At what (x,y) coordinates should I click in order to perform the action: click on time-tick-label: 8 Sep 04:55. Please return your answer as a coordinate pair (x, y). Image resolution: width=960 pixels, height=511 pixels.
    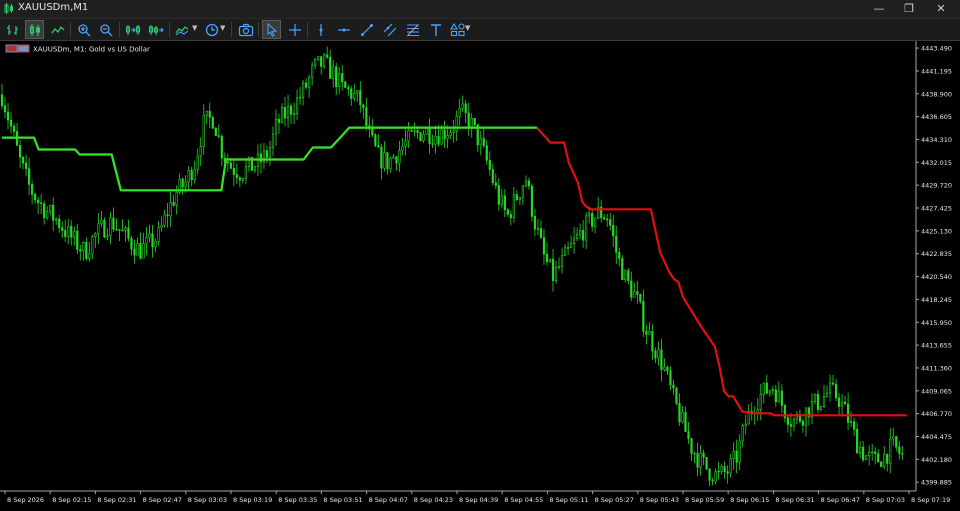
    Looking at the image, I should click on (523, 500).